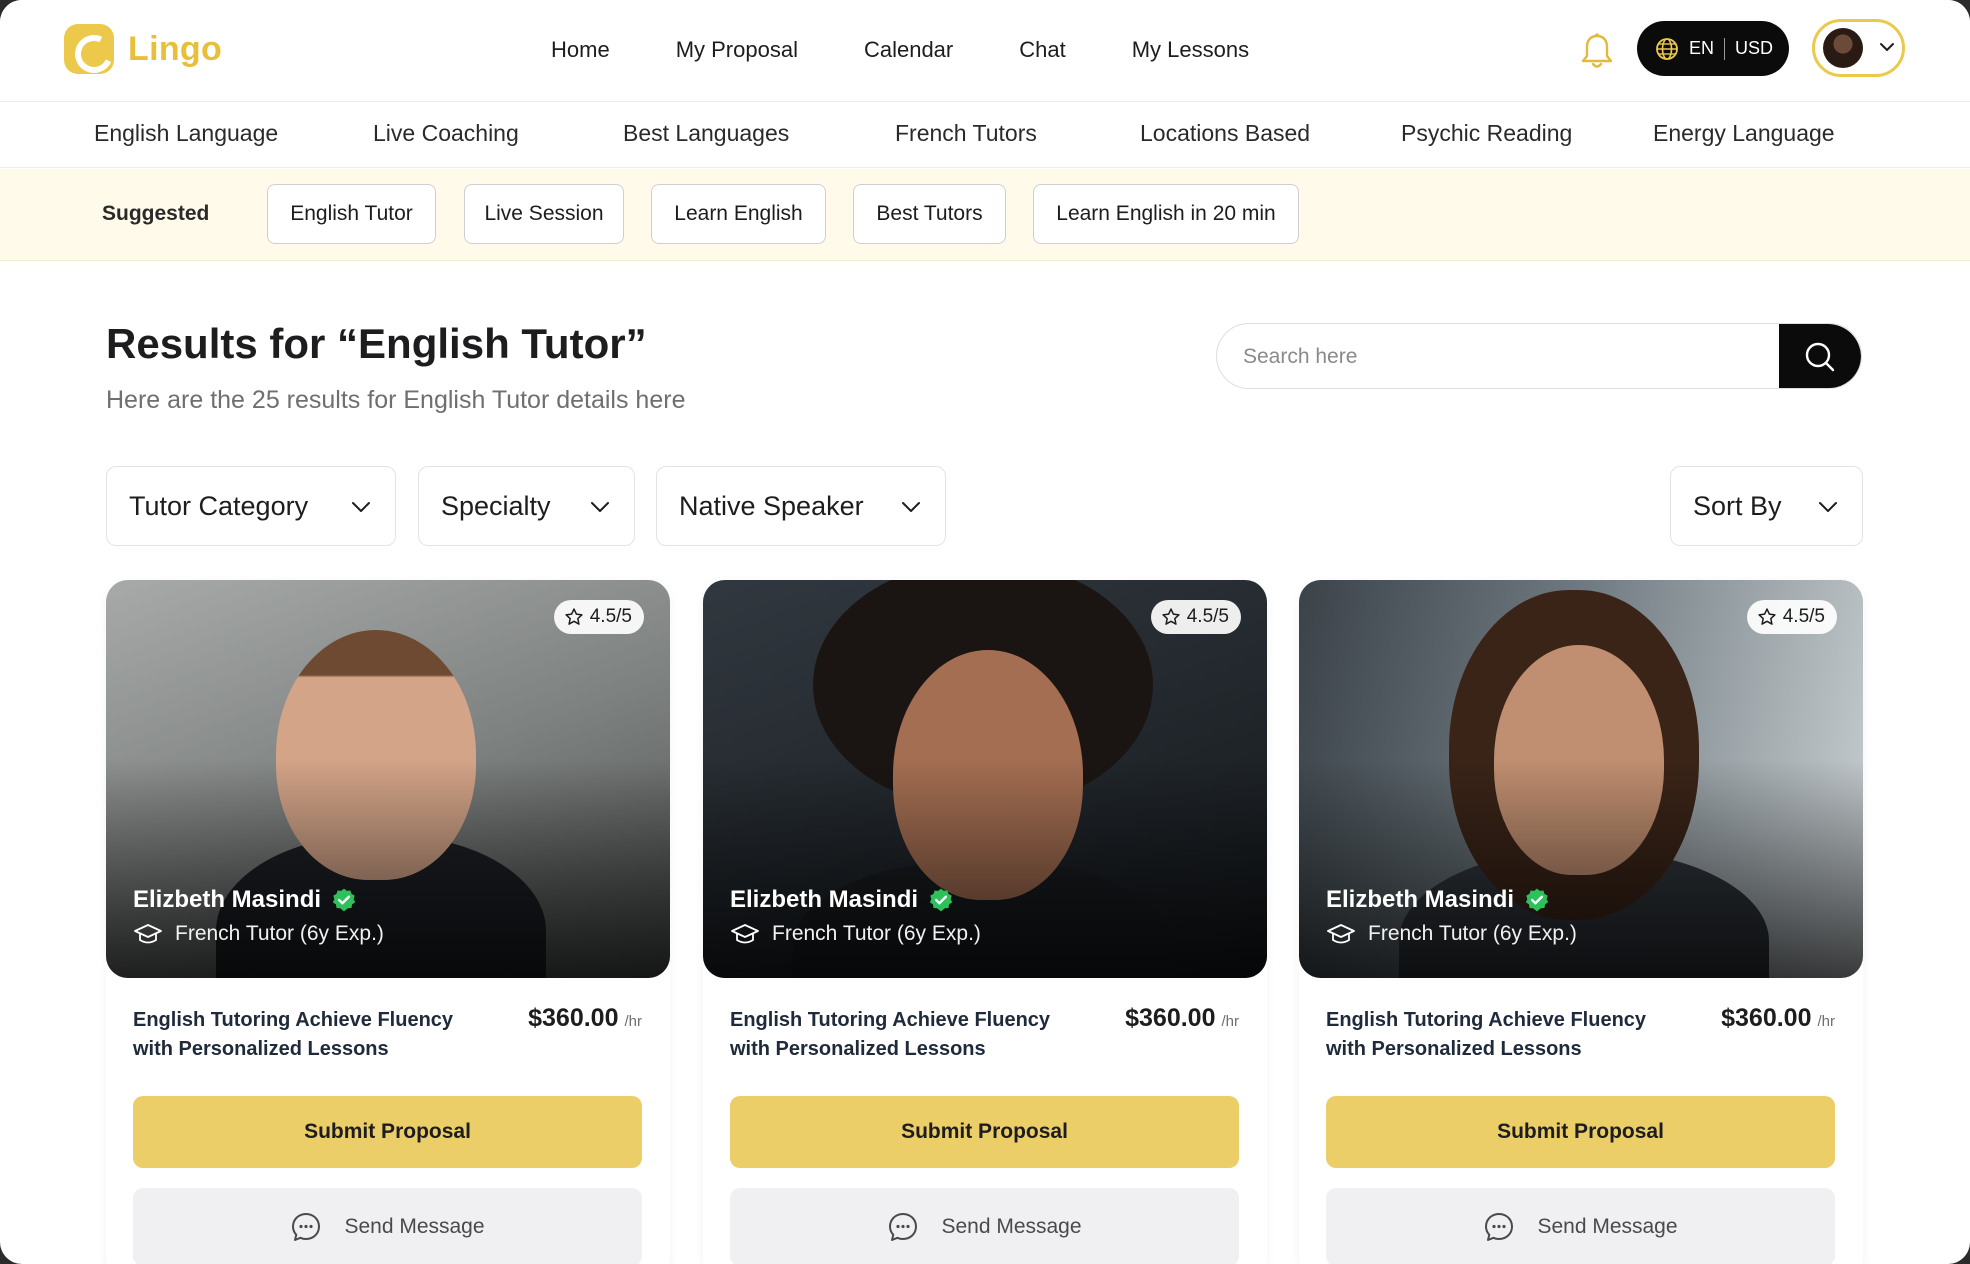 The image size is (1970, 1264). I want to click on search-bar, so click(1539, 356).